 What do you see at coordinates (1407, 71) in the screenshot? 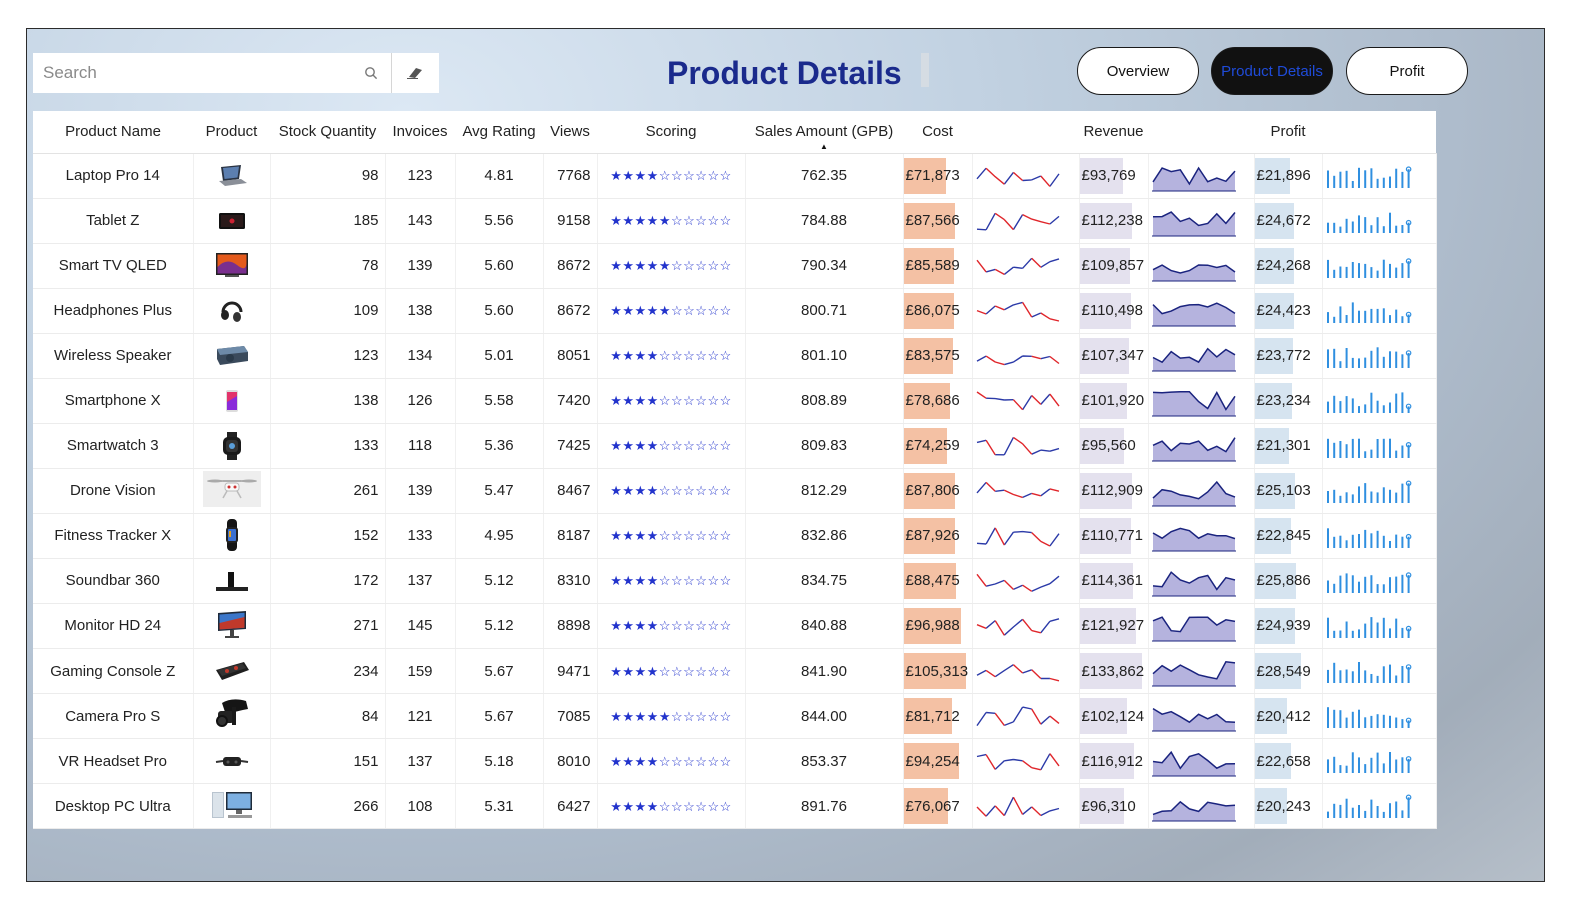
I see `profit-button: Profit` at bounding box center [1407, 71].